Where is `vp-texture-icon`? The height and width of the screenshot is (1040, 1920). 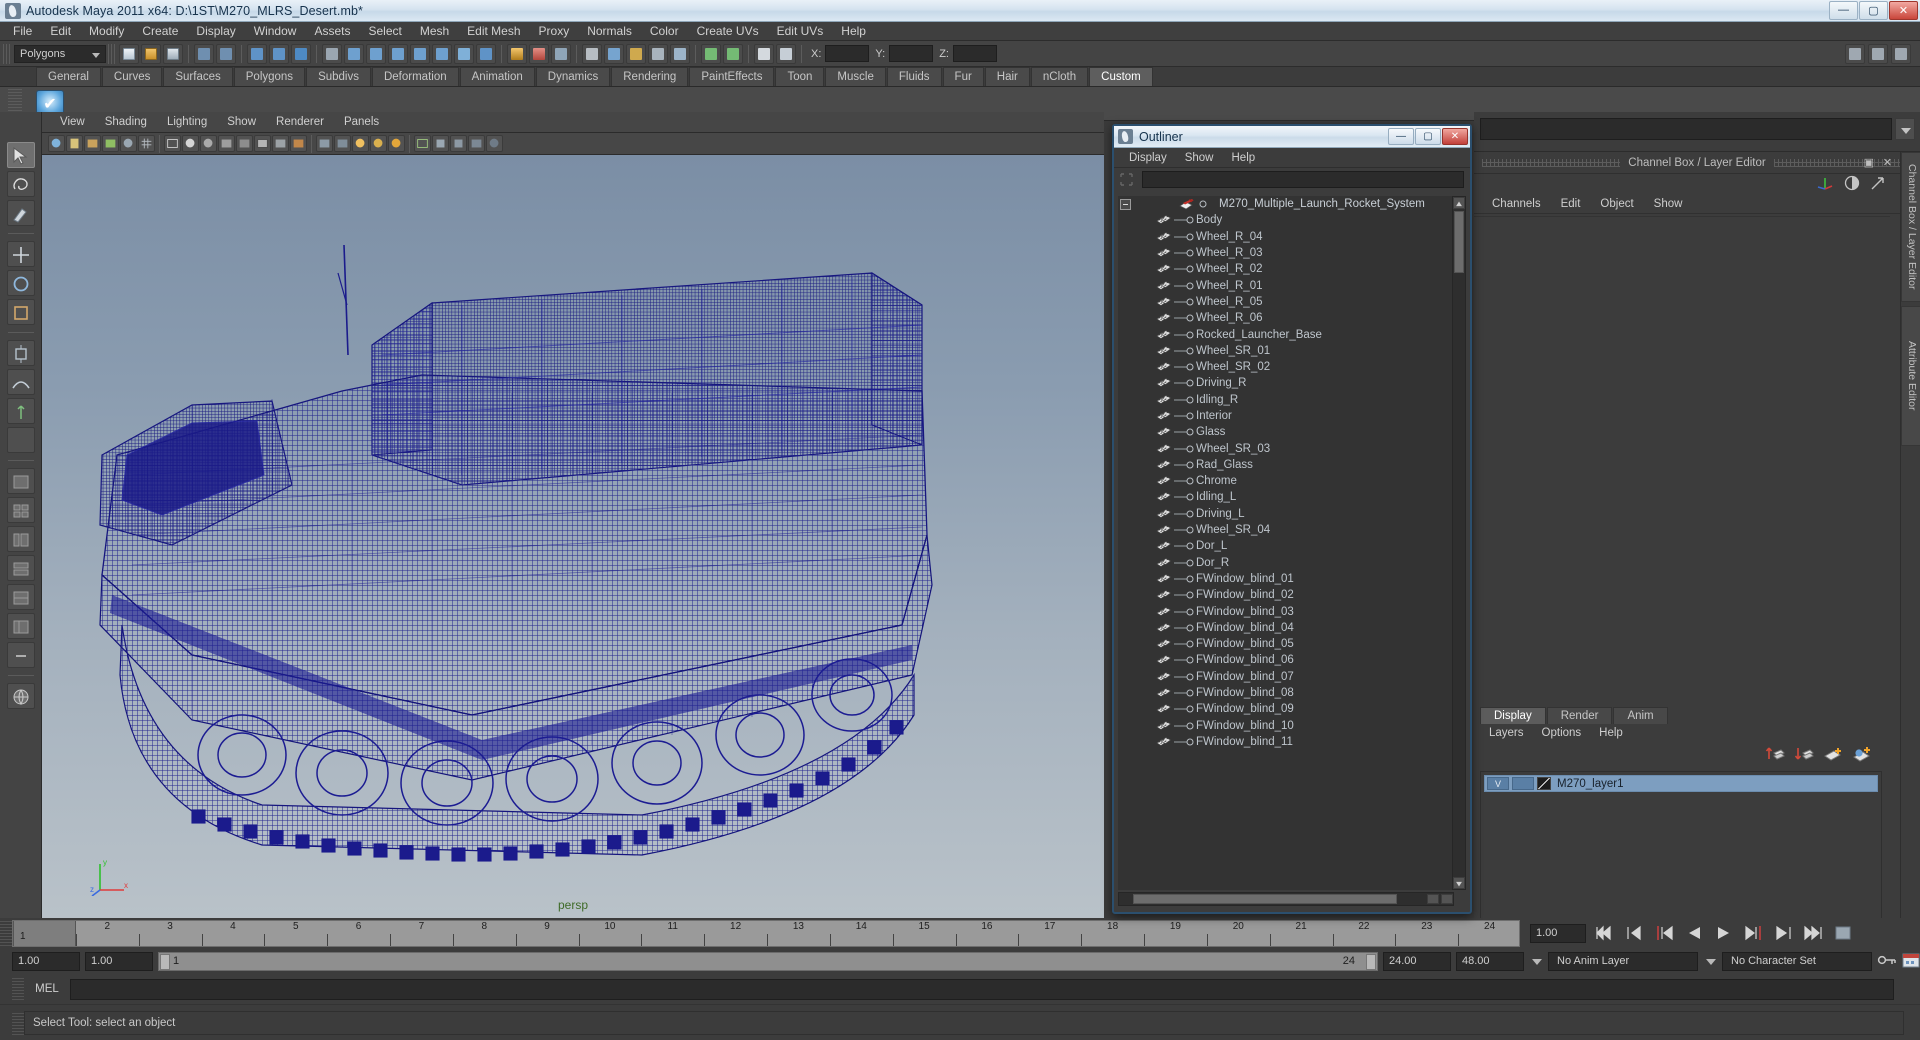
vp-texture-icon is located at coordinates (298, 143).